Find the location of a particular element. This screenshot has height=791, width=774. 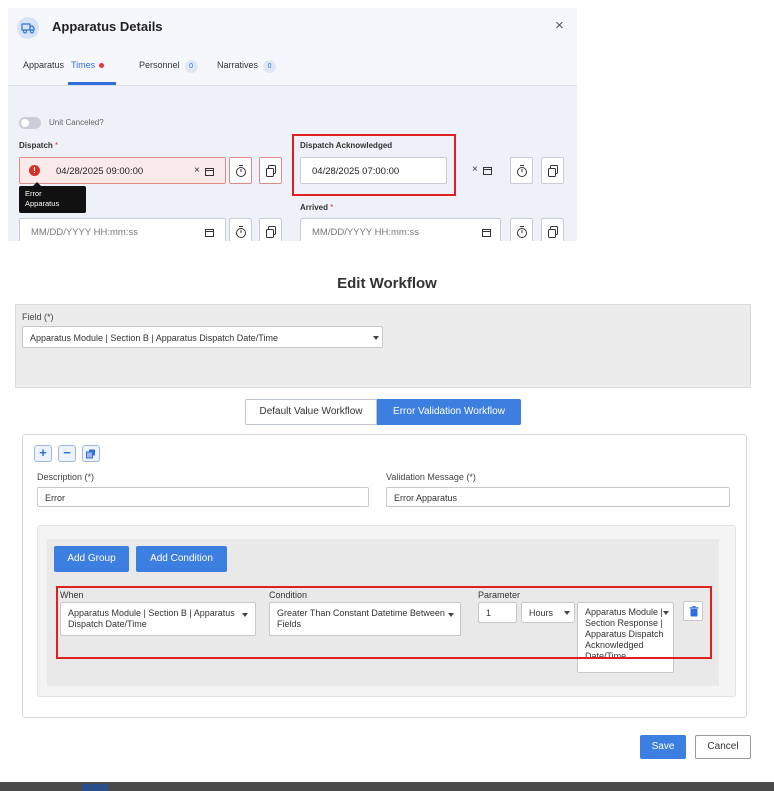

tooltip-line: Error is located at coordinates (33, 193).